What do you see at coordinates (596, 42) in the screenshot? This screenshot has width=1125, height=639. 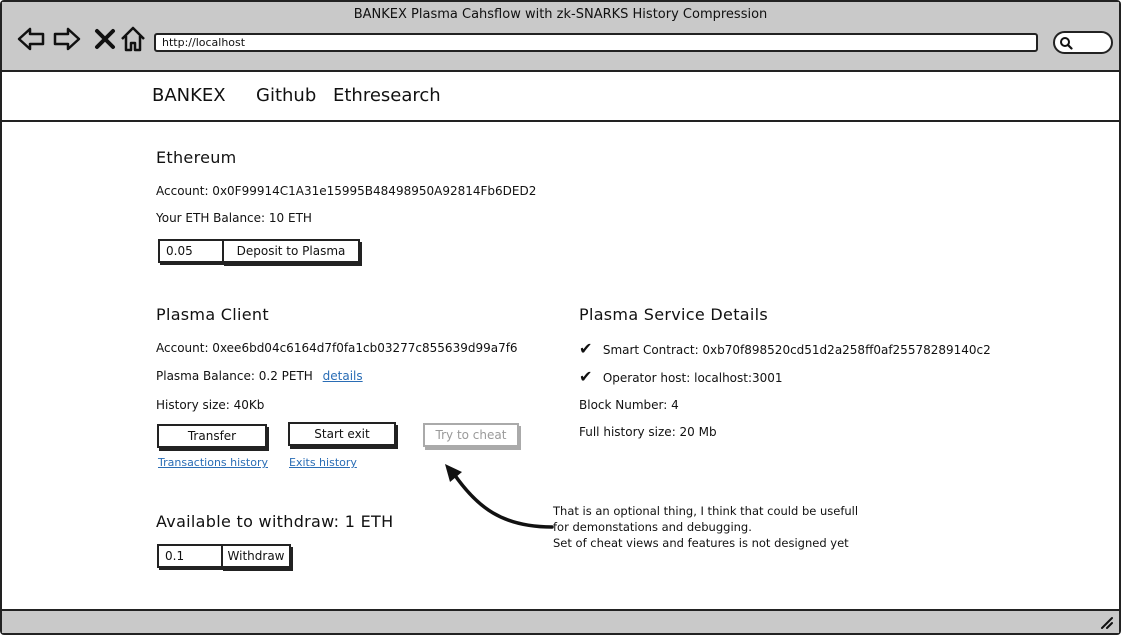 I see `url-bar: http://localhost` at bounding box center [596, 42].